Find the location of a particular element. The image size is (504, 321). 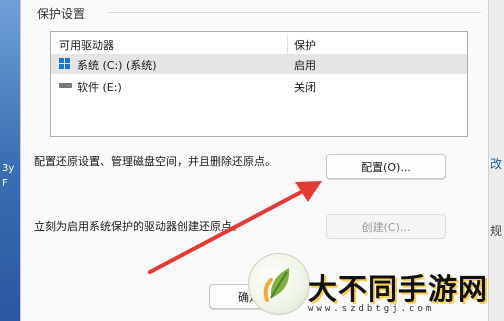

protection-status: 关闭 is located at coordinates (305, 87).